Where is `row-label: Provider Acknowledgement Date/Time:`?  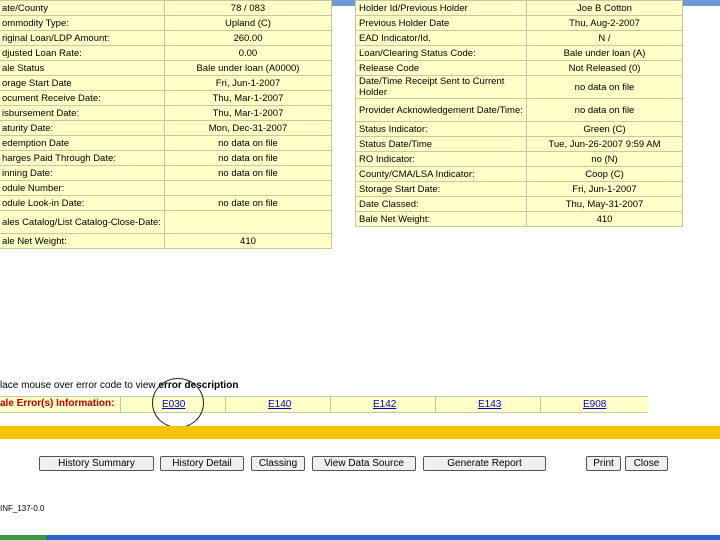 row-label: Provider Acknowledgement Date/Time: is located at coordinates (441, 110).